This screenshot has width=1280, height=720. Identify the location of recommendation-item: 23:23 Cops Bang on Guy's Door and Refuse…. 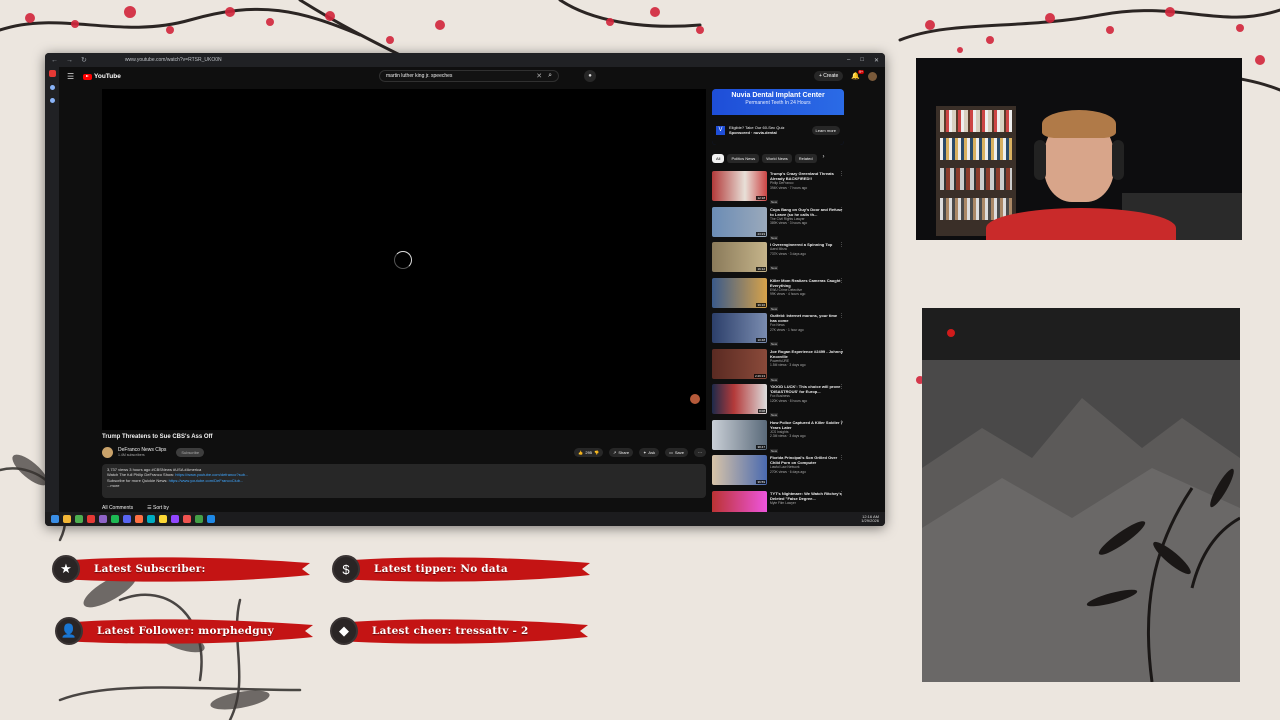
(778, 224).